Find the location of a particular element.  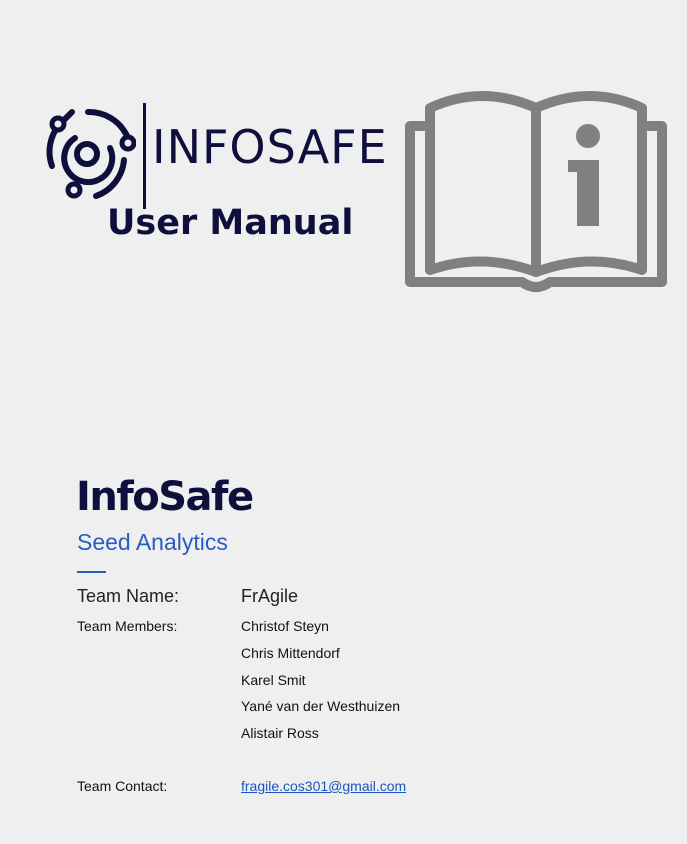

project-title: InfoSafe is located at coordinates (165, 497).